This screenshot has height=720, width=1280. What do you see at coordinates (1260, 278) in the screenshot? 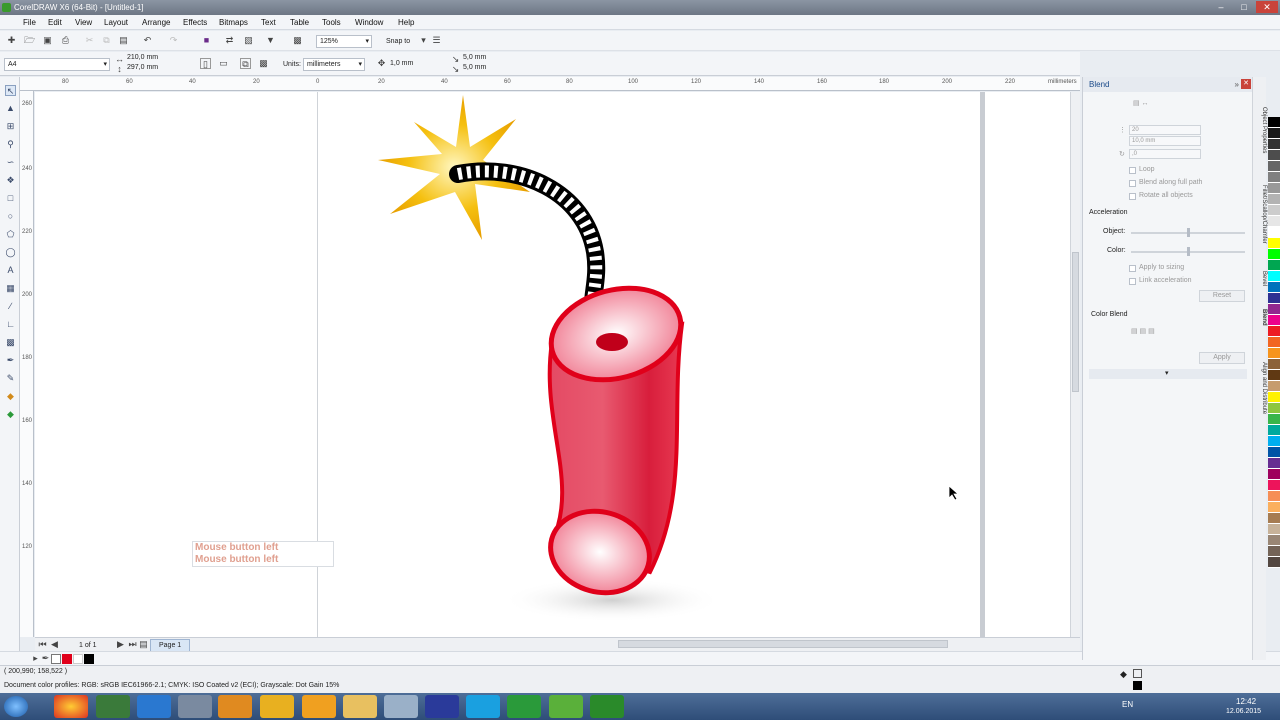
I see `tab-bevel: Bevel` at bounding box center [1260, 278].